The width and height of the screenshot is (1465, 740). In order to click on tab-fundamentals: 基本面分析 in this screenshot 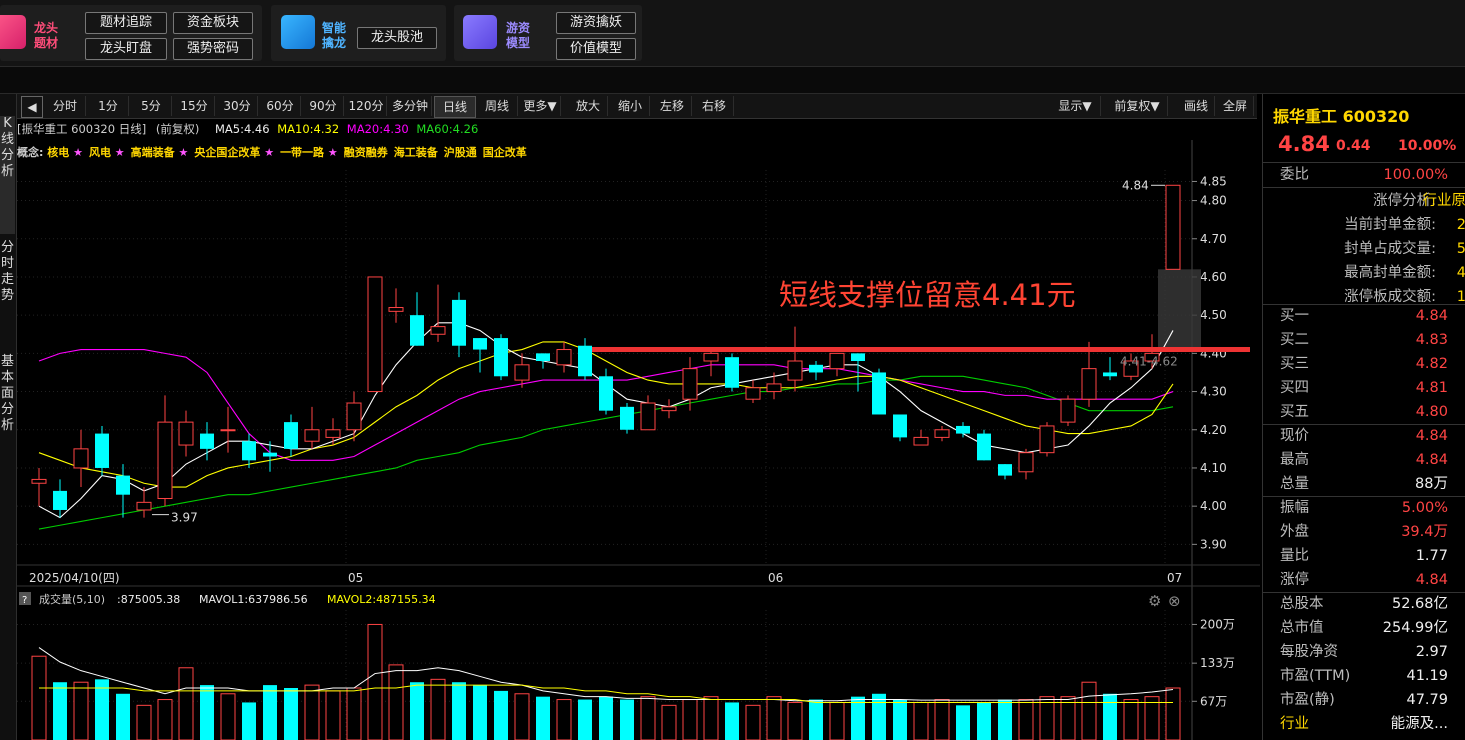, I will do `click(7, 409)`.